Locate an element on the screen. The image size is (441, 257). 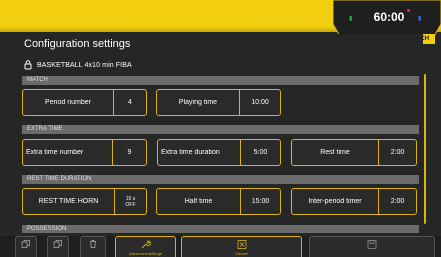
section-rest-time-duration: REST TIME DURATION is located at coordinates (220, 179).